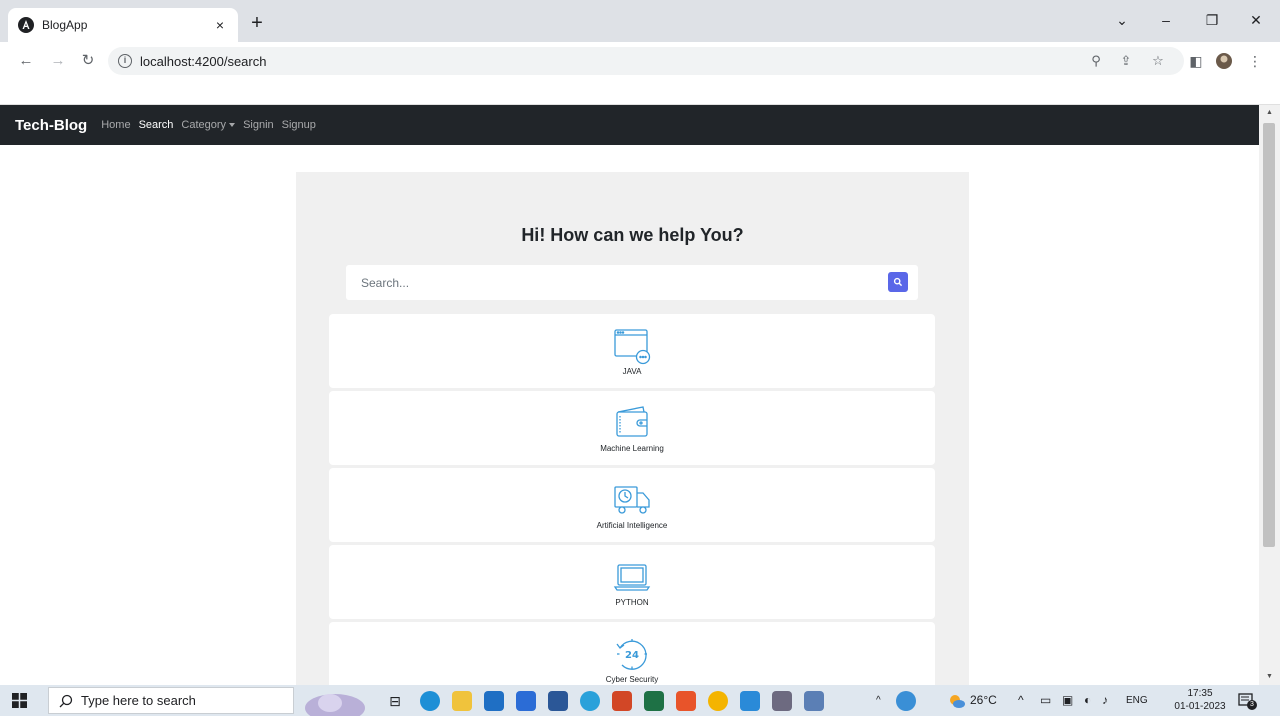  Describe the element at coordinates (115, 125) in the screenshot. I see `nav-link-home: Home` at that location.